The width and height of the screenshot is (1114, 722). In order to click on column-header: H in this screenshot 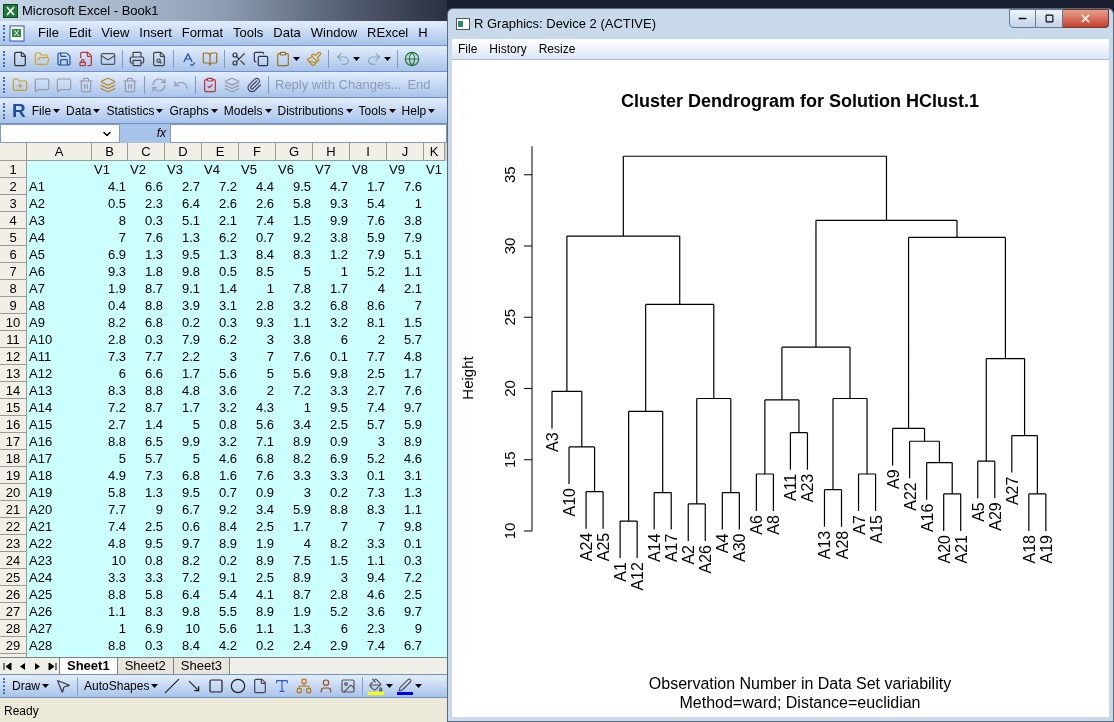, I will do `click(331, 152)`.